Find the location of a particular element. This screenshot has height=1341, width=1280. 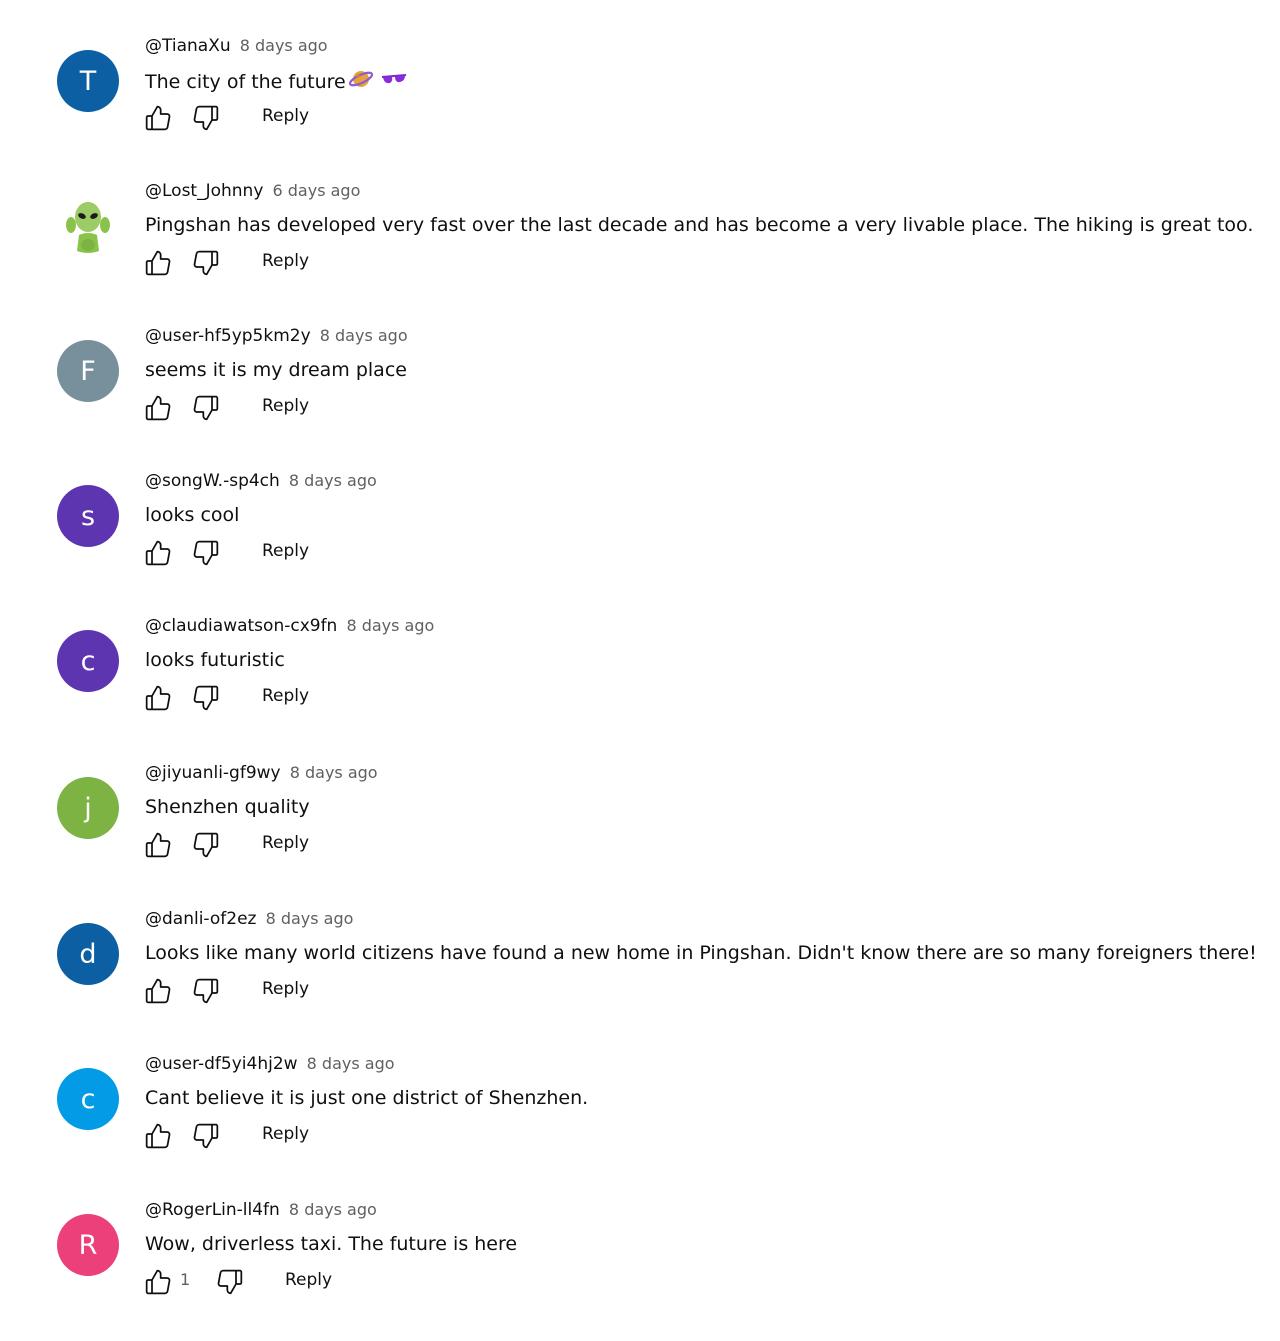

avatar: T is located at coordinates (88, 81).